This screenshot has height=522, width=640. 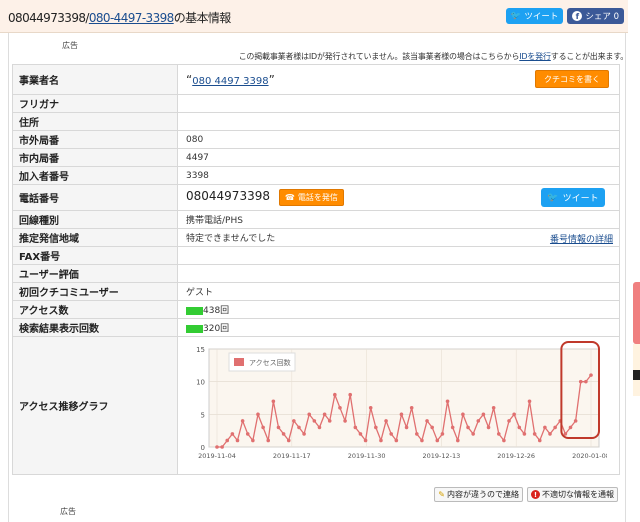 I want to click on label-area-code: 市外局番, so click(x=95, y=139).